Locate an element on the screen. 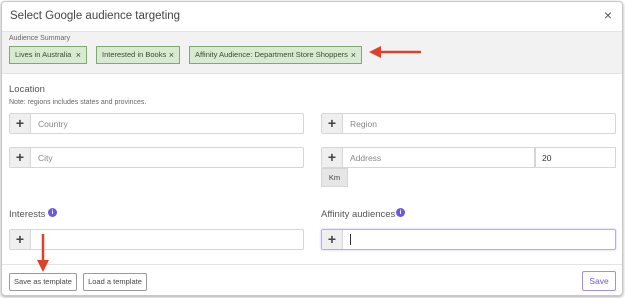  load-template-button: Load a template is located at coordinates (115, 282).